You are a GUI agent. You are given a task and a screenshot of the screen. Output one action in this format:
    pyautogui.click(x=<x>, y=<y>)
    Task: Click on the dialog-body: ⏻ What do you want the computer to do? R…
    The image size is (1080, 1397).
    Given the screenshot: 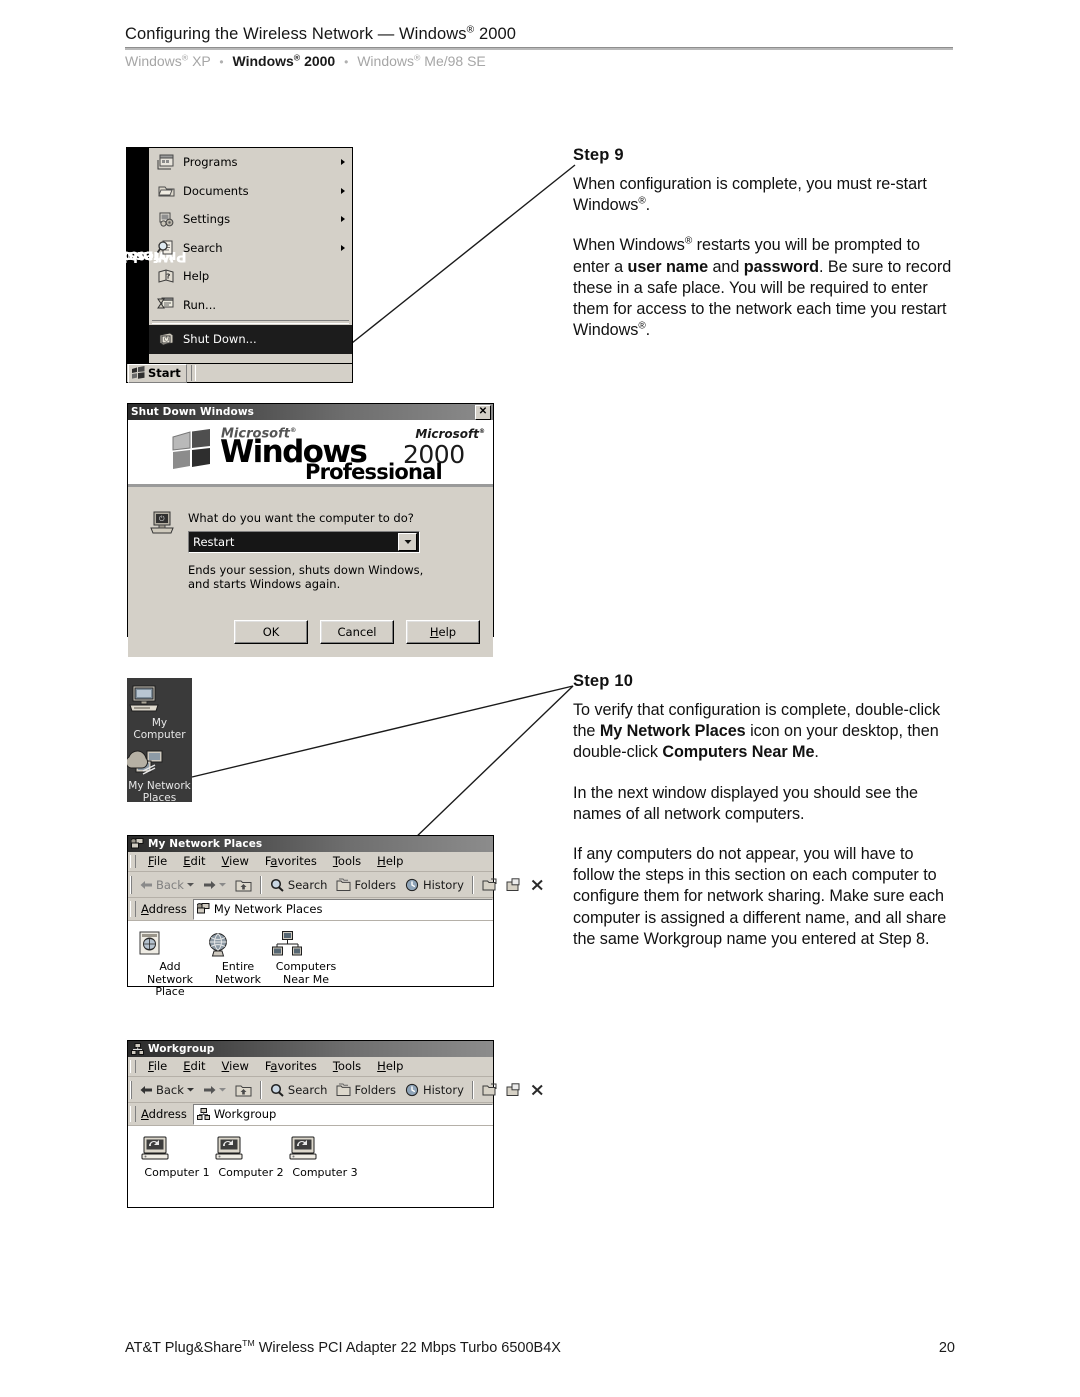 What is the action you would take?
    pyautogui.click(x=310, y=572)
    